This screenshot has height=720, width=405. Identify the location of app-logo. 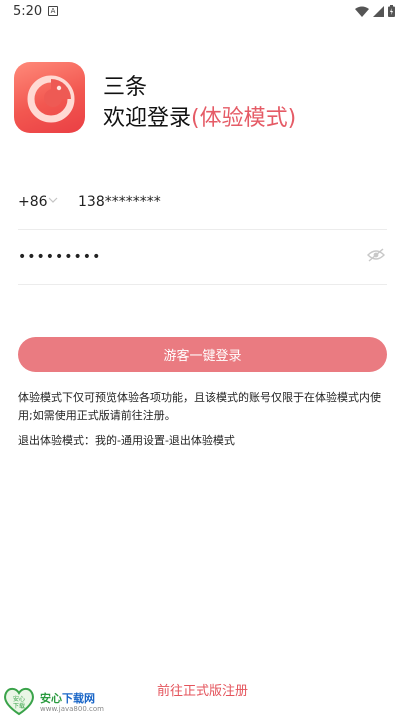
(49, 97).